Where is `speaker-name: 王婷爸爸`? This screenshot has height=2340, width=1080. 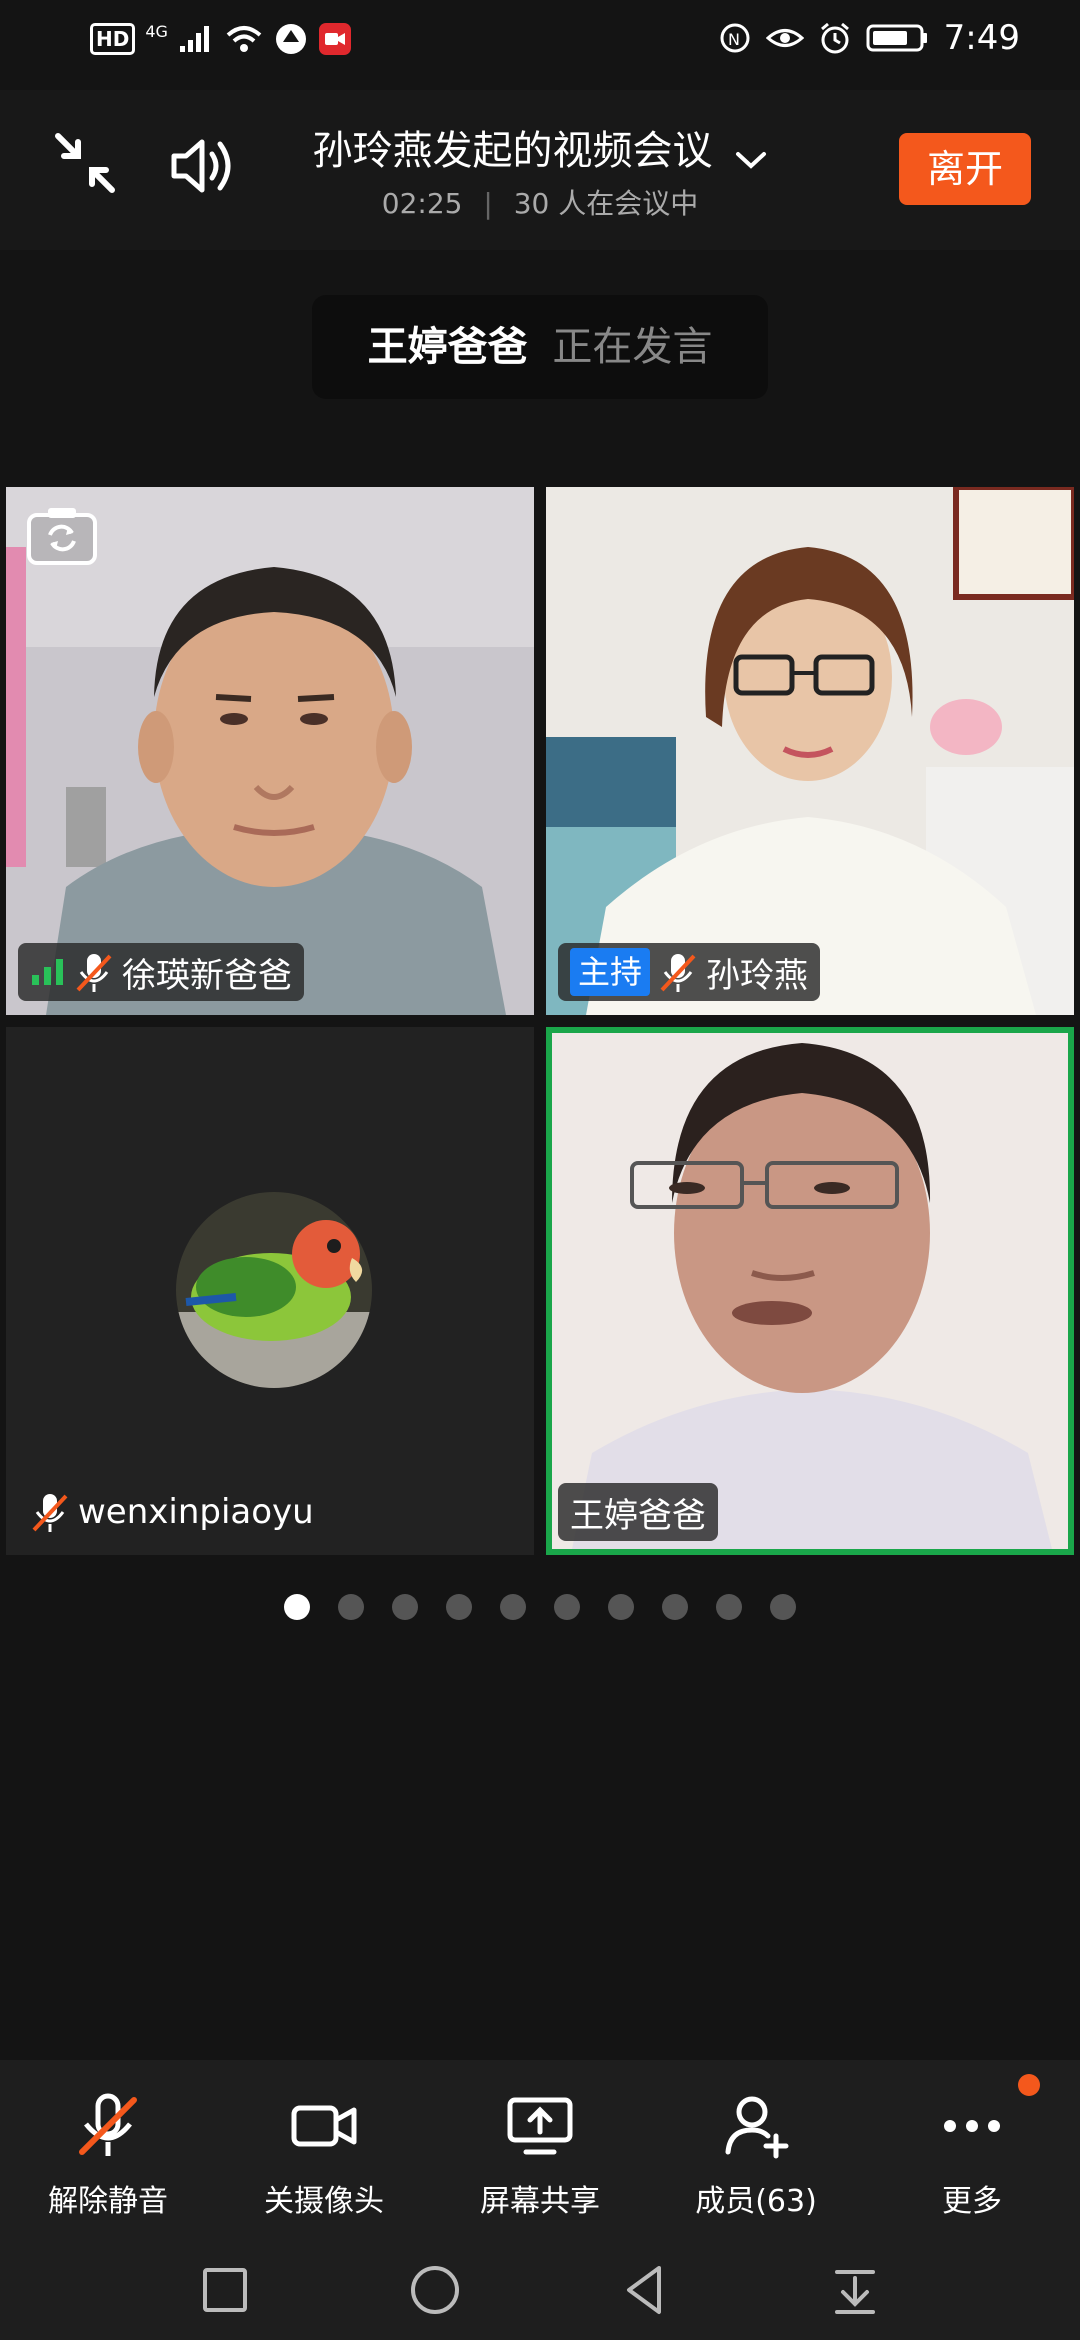 speaker-name: 王婷爸爸 is located at coordinates (447, 347).